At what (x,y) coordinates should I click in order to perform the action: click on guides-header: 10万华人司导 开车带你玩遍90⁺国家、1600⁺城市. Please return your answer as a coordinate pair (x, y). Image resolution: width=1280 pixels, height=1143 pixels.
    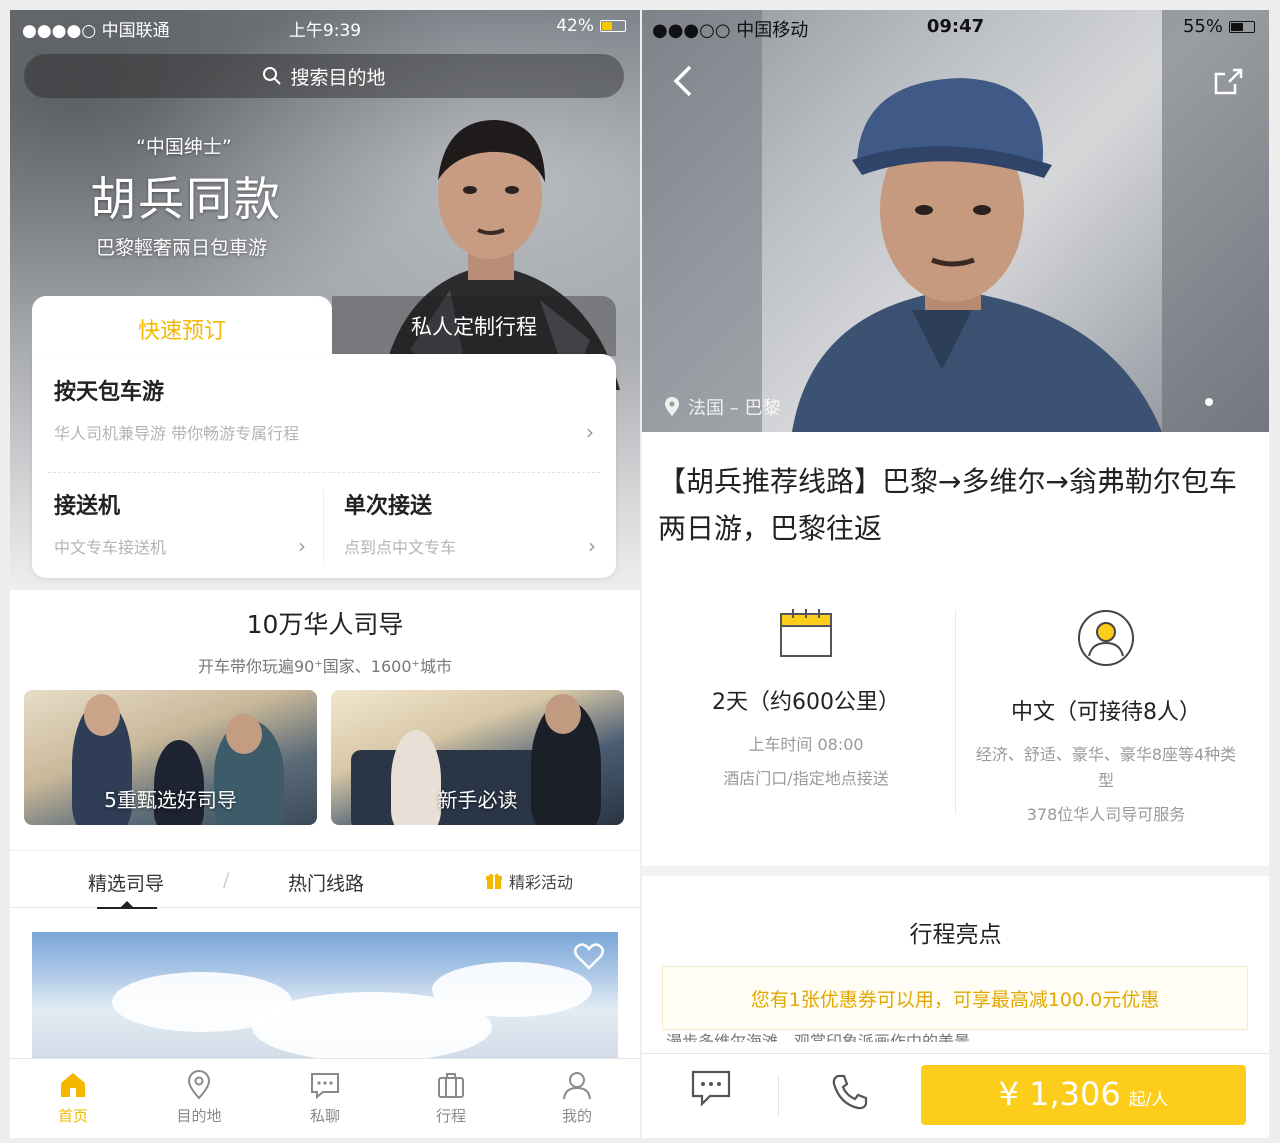
    Looking at the image, I should click on (325, 641).